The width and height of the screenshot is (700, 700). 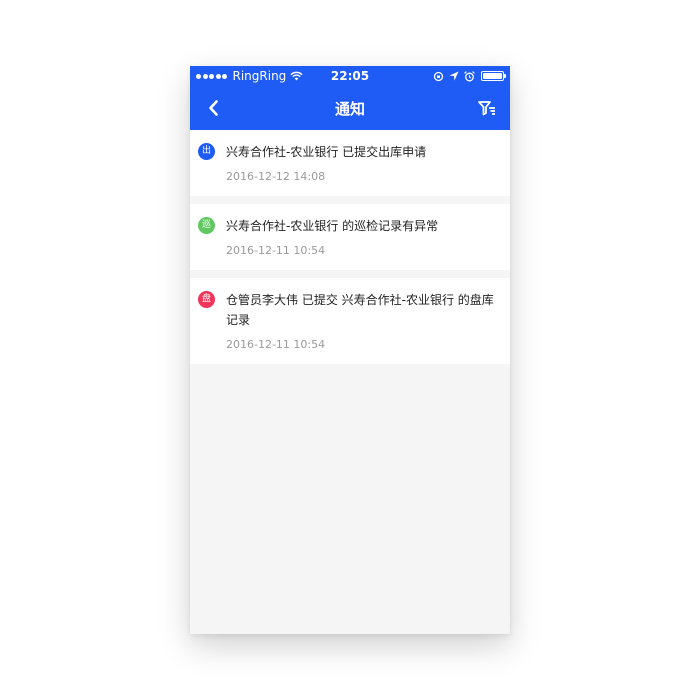 What do you see at coordinates (493, 76) in the screenshot?
I see `battery-icon` at bounding box center [493, 76].